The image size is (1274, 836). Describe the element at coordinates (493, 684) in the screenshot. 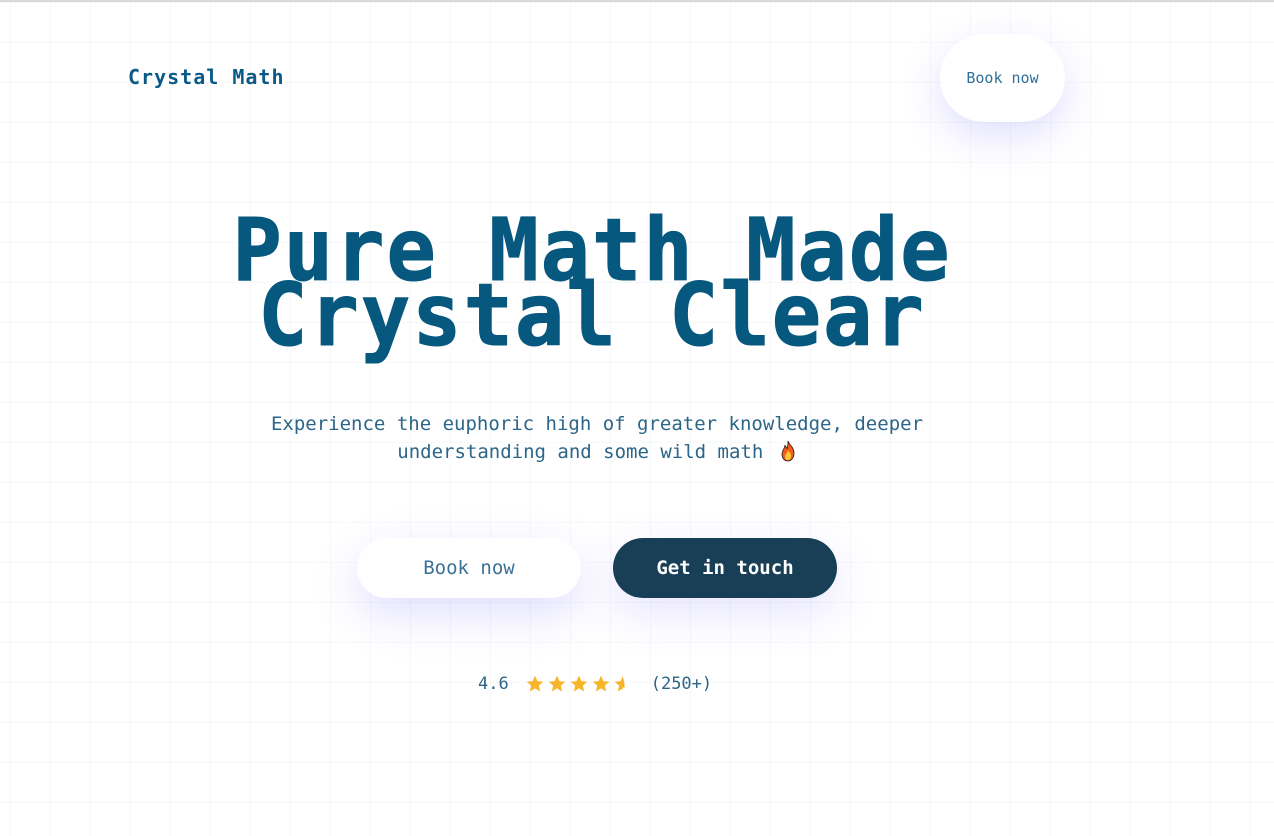

I see `rating-value: 4.6` at that location.